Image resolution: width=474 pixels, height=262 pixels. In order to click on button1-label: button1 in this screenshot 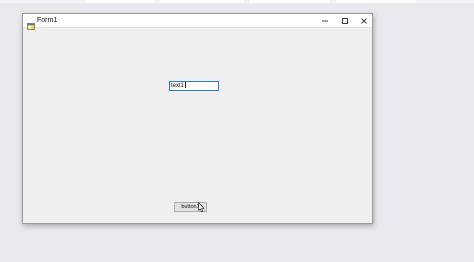, I will do `click(190, 207)`.